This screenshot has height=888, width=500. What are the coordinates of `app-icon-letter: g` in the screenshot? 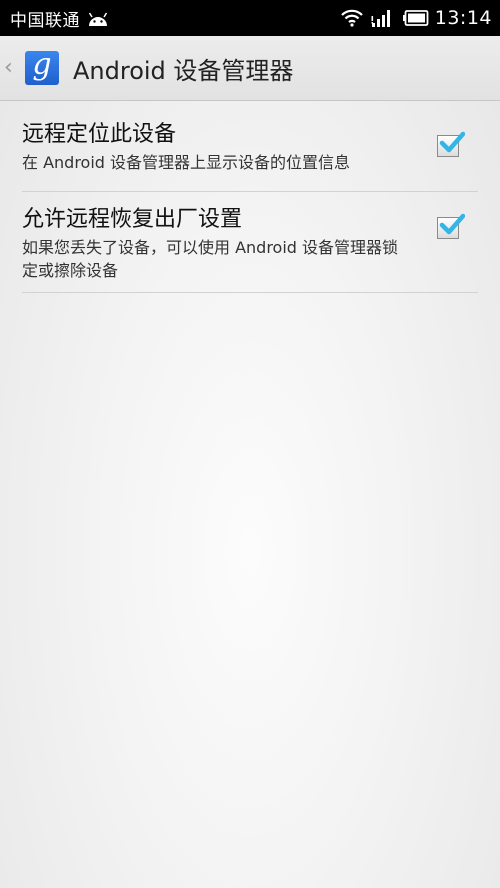 It's located at (42, 64).